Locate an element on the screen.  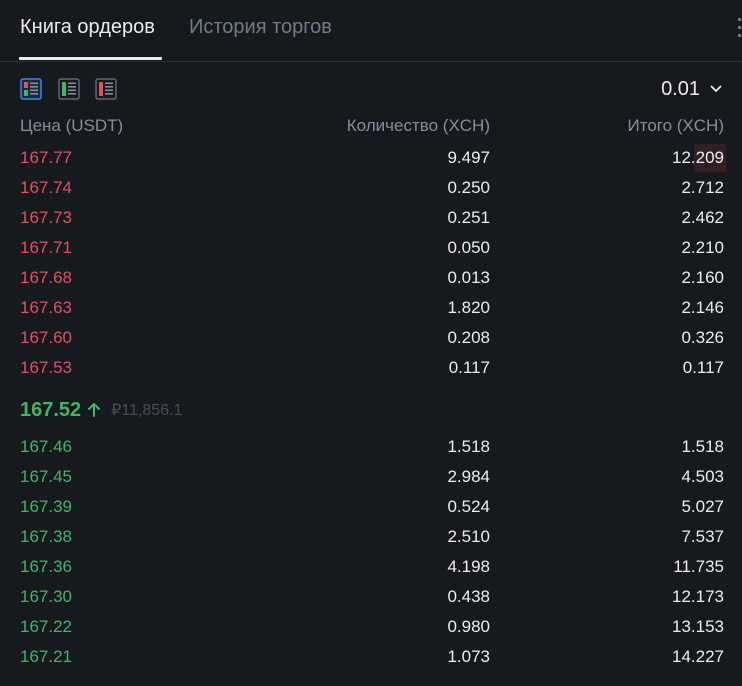
row-price: 167.21 is located at coordinates (46, 656).